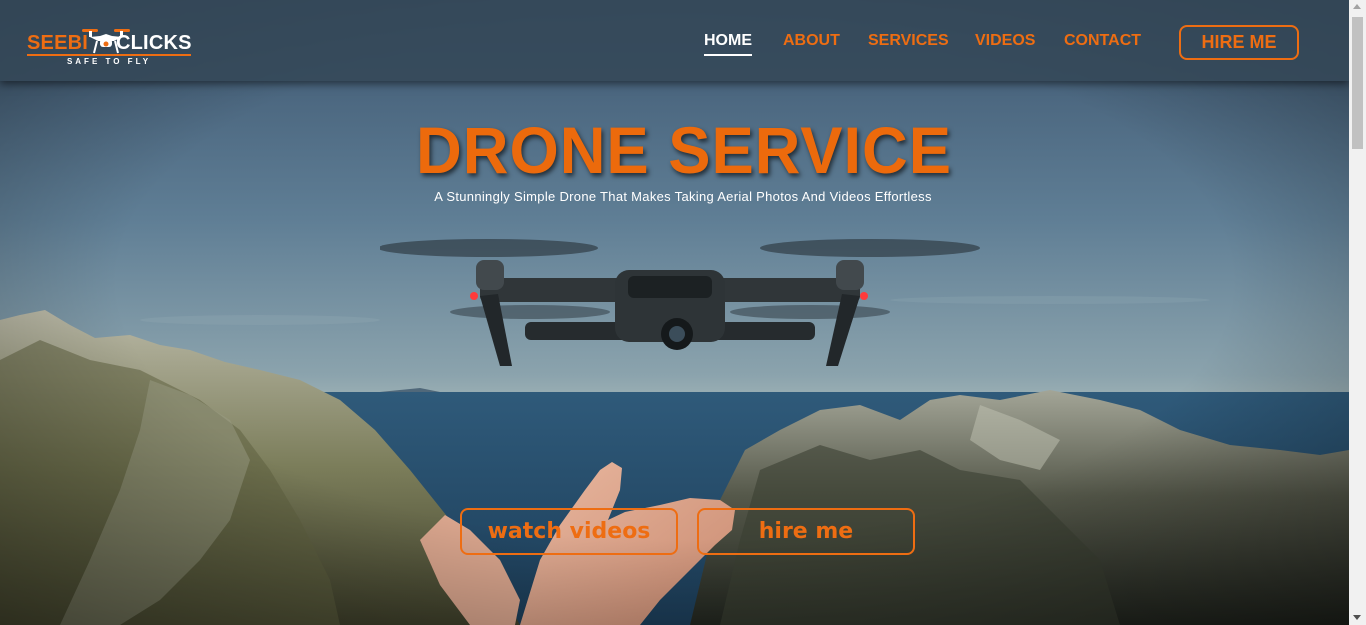 This screenshot has width=1366, height=625. What do you see at coordinates (806, 531) in the screenshot?
I see `hire-me-button: hire me` at bounding box center [806, 531].